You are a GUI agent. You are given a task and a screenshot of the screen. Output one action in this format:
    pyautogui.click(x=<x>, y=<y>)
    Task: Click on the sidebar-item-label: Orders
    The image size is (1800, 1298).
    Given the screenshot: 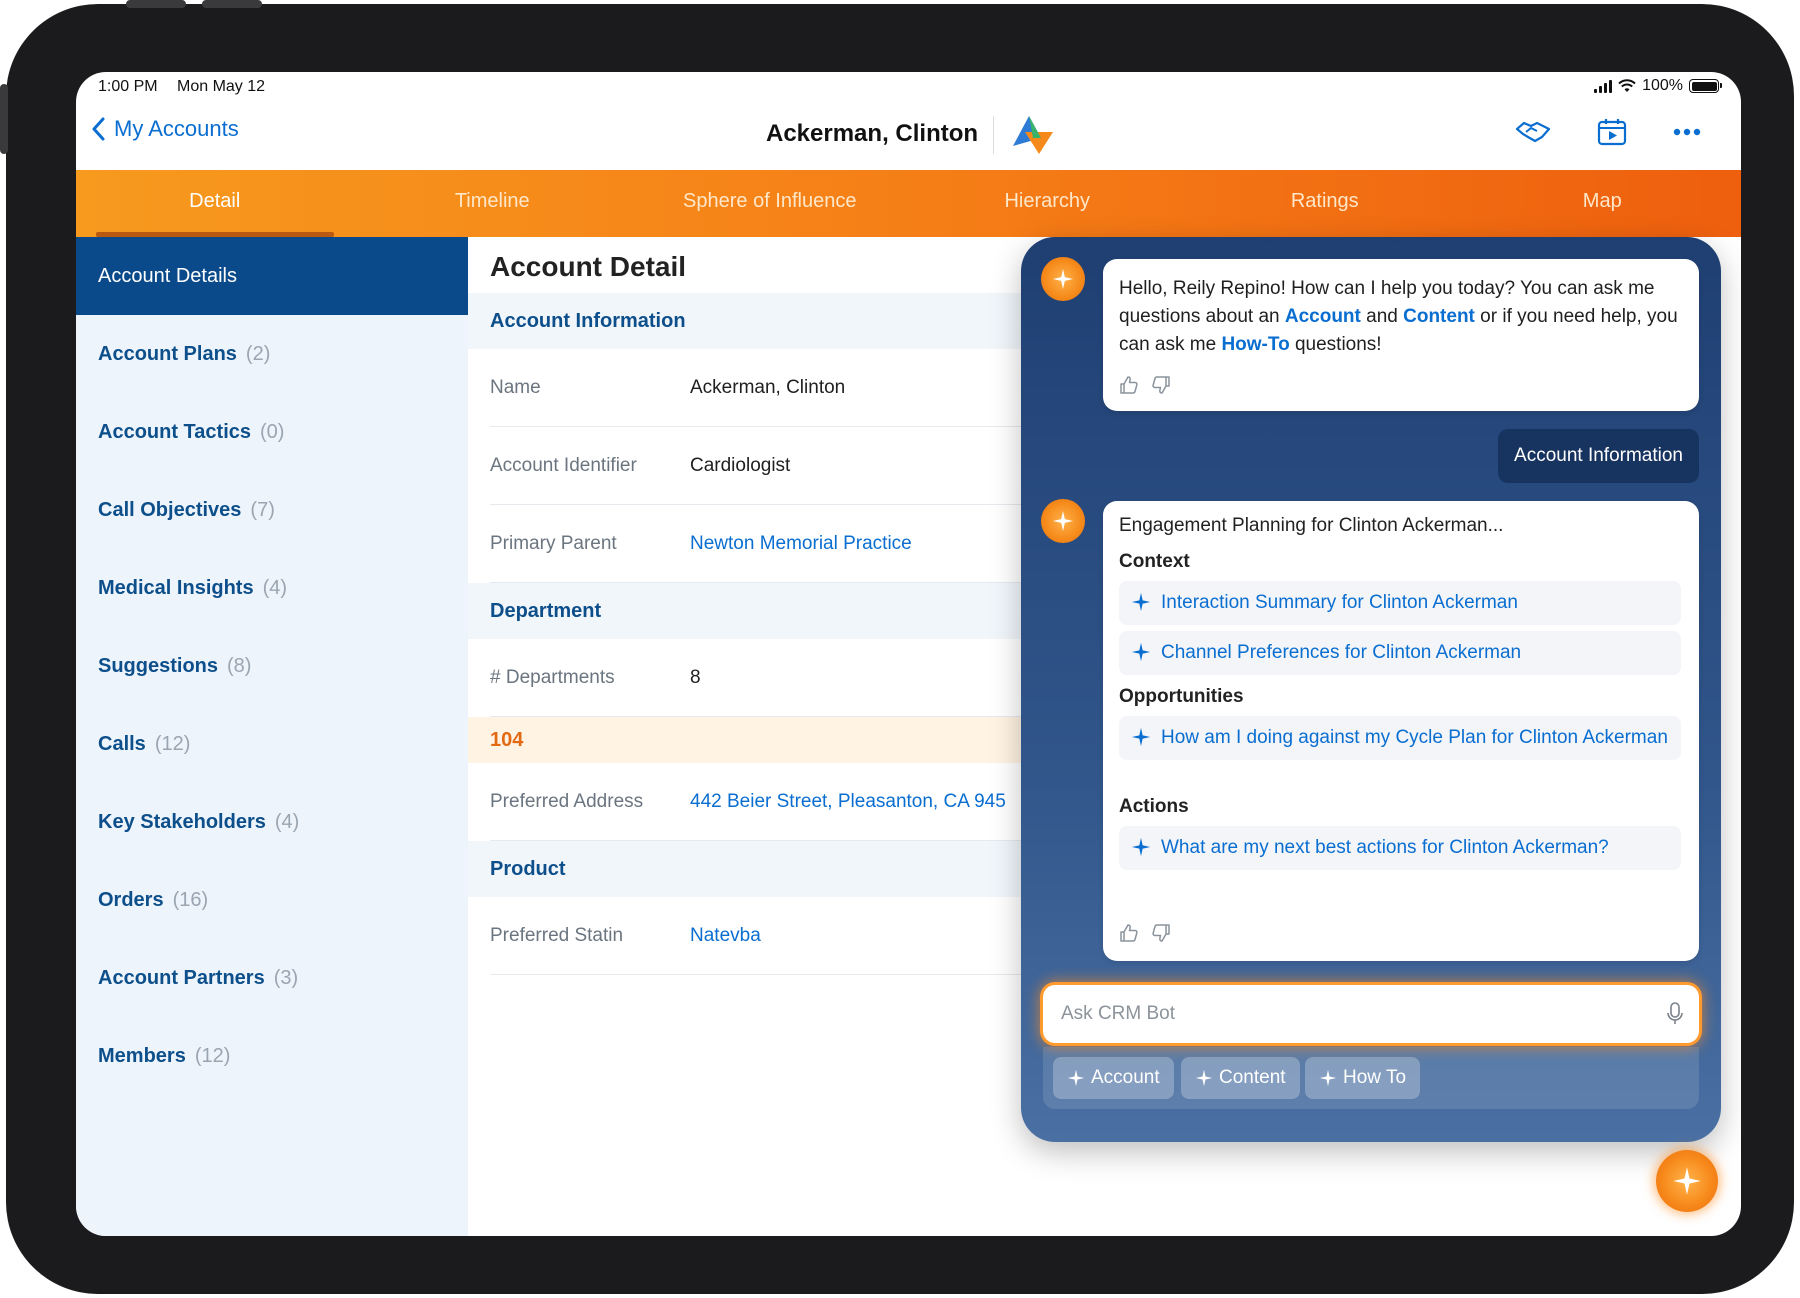 What is the action you would take?
    pyautogui.click(x=131, y=899)
    